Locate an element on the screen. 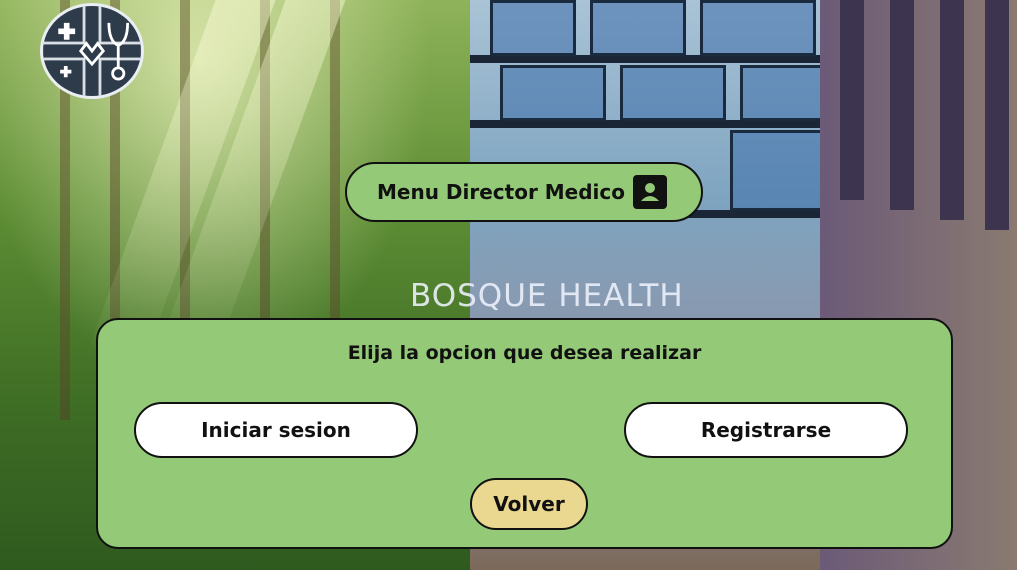 Image resolution: width=1017 pixels, height=570 pixels. page-title: Menu Director Medico is located at coordinates (501, 192).